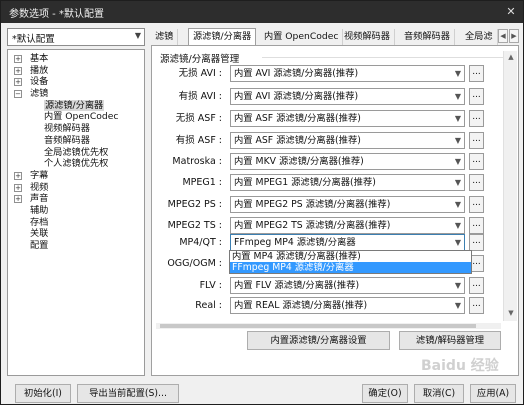  I want to click on tree-item: 存档, so click(76, 223).